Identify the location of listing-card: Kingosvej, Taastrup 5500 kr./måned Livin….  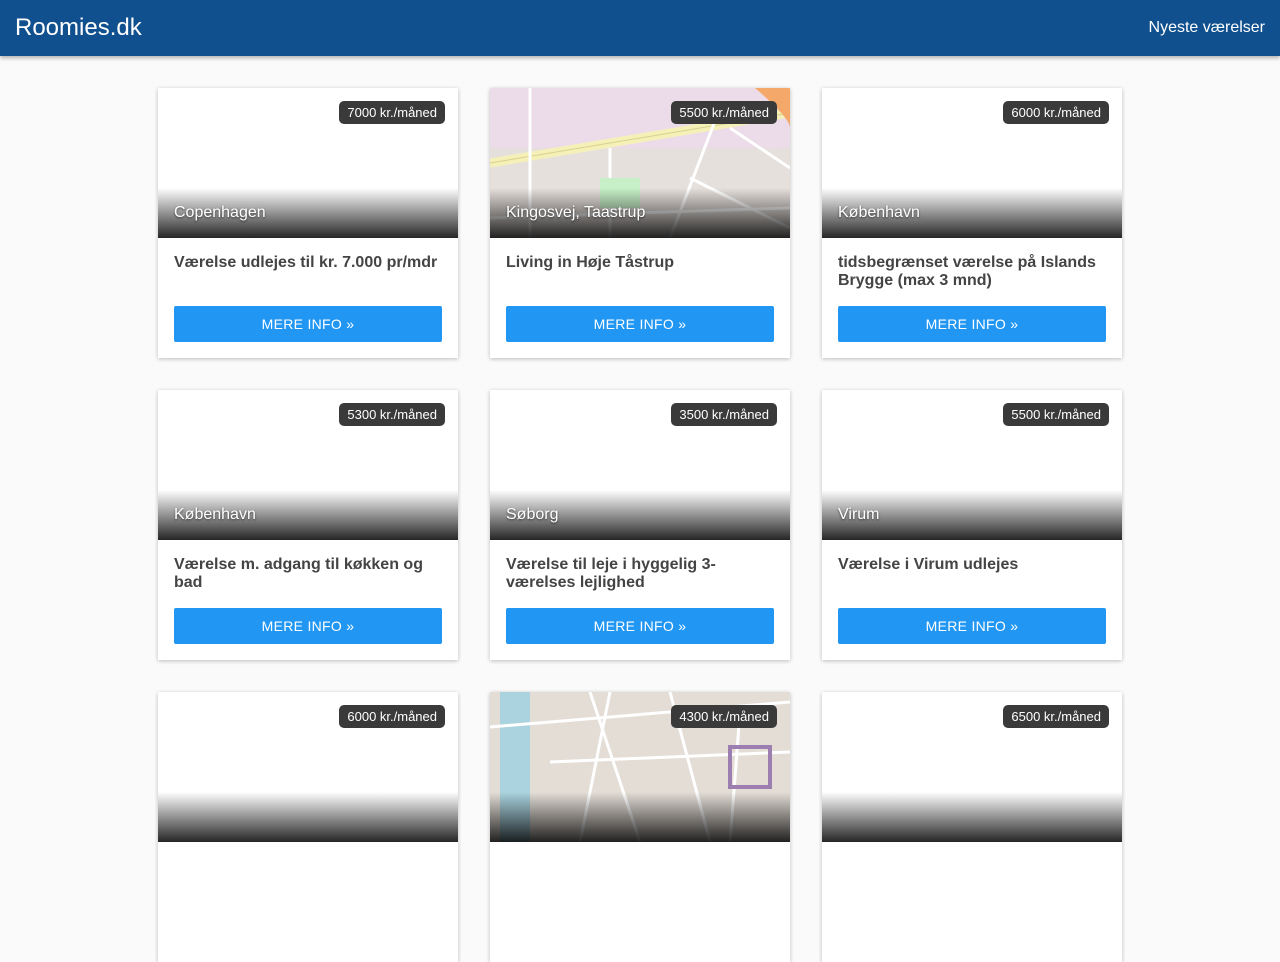
(640, 223).